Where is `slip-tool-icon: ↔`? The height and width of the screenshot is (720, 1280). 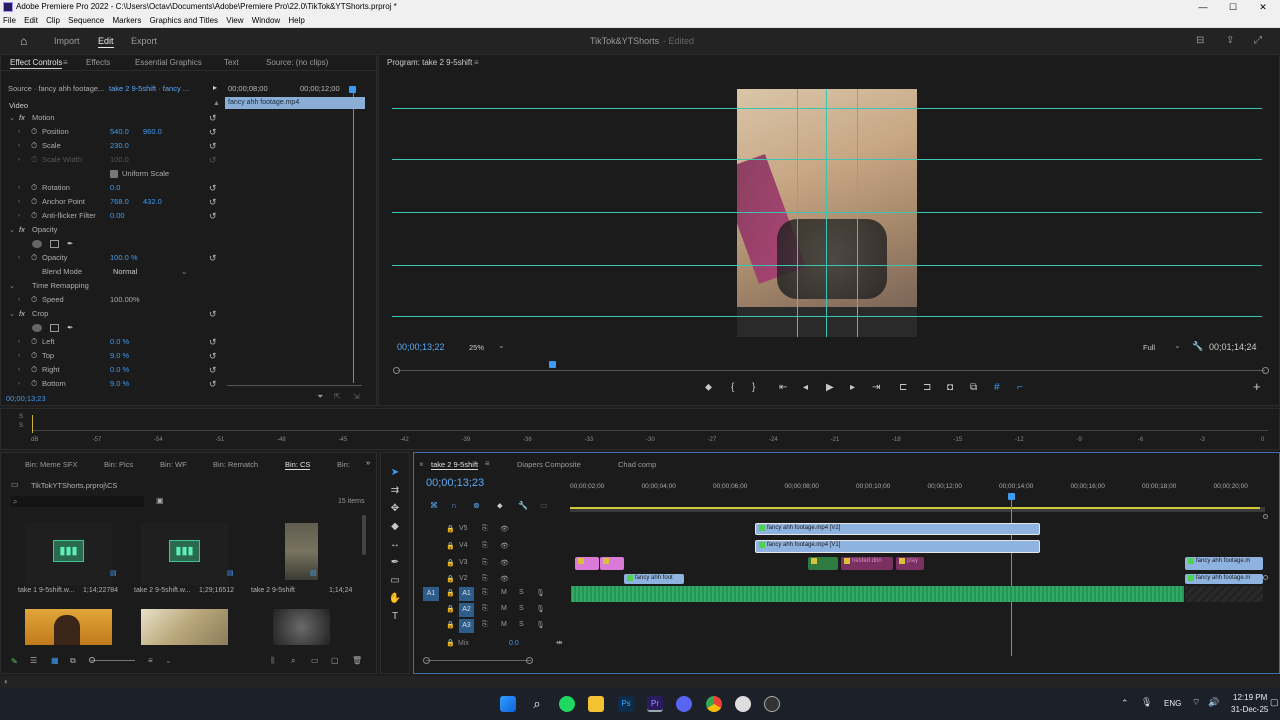
slip-tool-icon: ↔ is located at coordinates (395, 544).